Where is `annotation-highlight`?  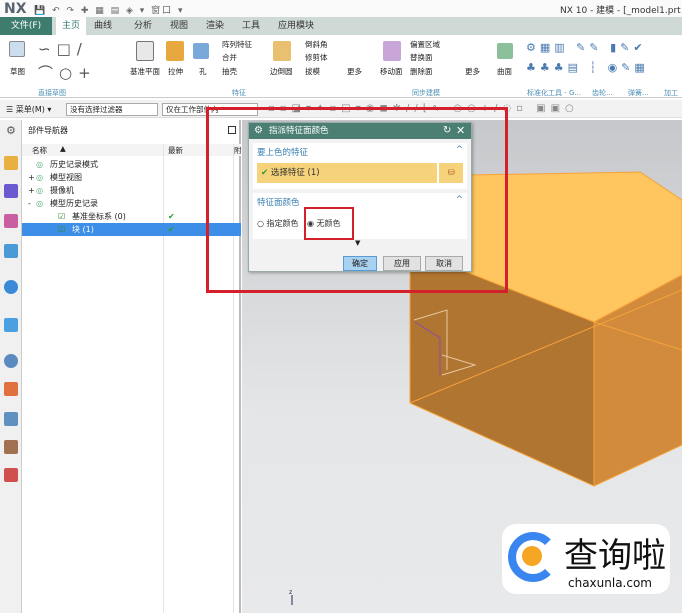 annotation-highlight is located at coordinates (357, 200).